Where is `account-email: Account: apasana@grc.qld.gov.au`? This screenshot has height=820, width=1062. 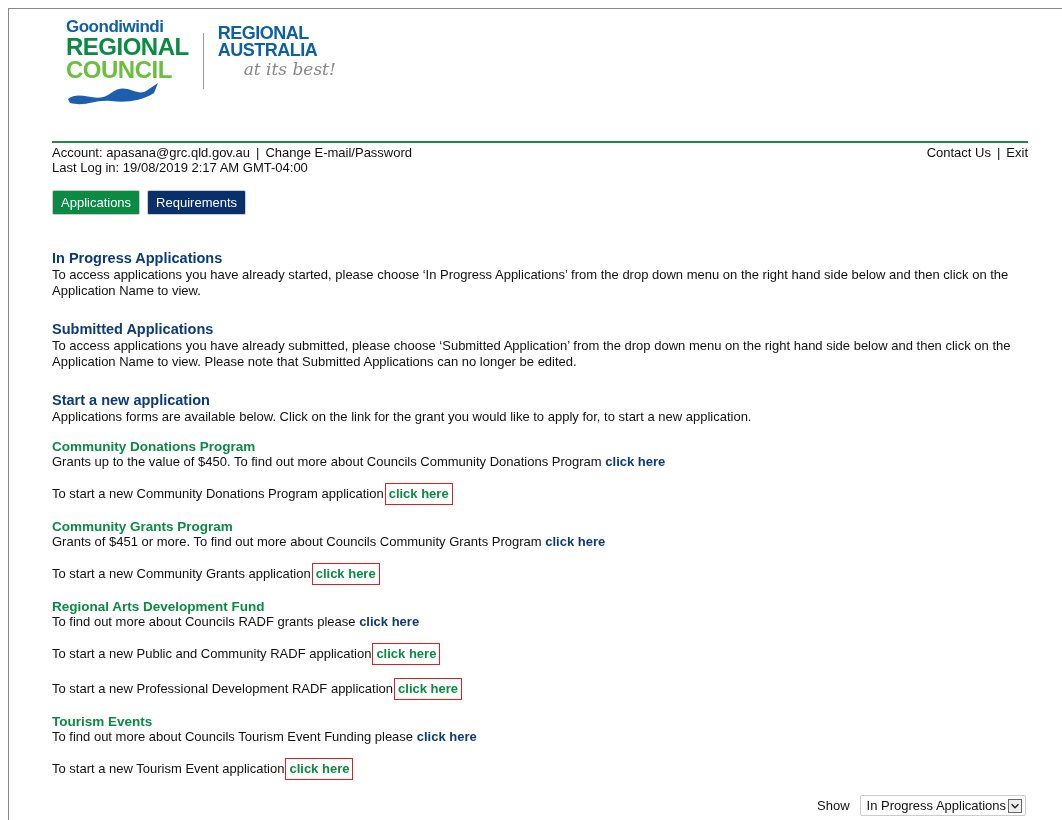
account-email: Account: apasana@grc.qld.gov.au is located at coordinates (151, 152).